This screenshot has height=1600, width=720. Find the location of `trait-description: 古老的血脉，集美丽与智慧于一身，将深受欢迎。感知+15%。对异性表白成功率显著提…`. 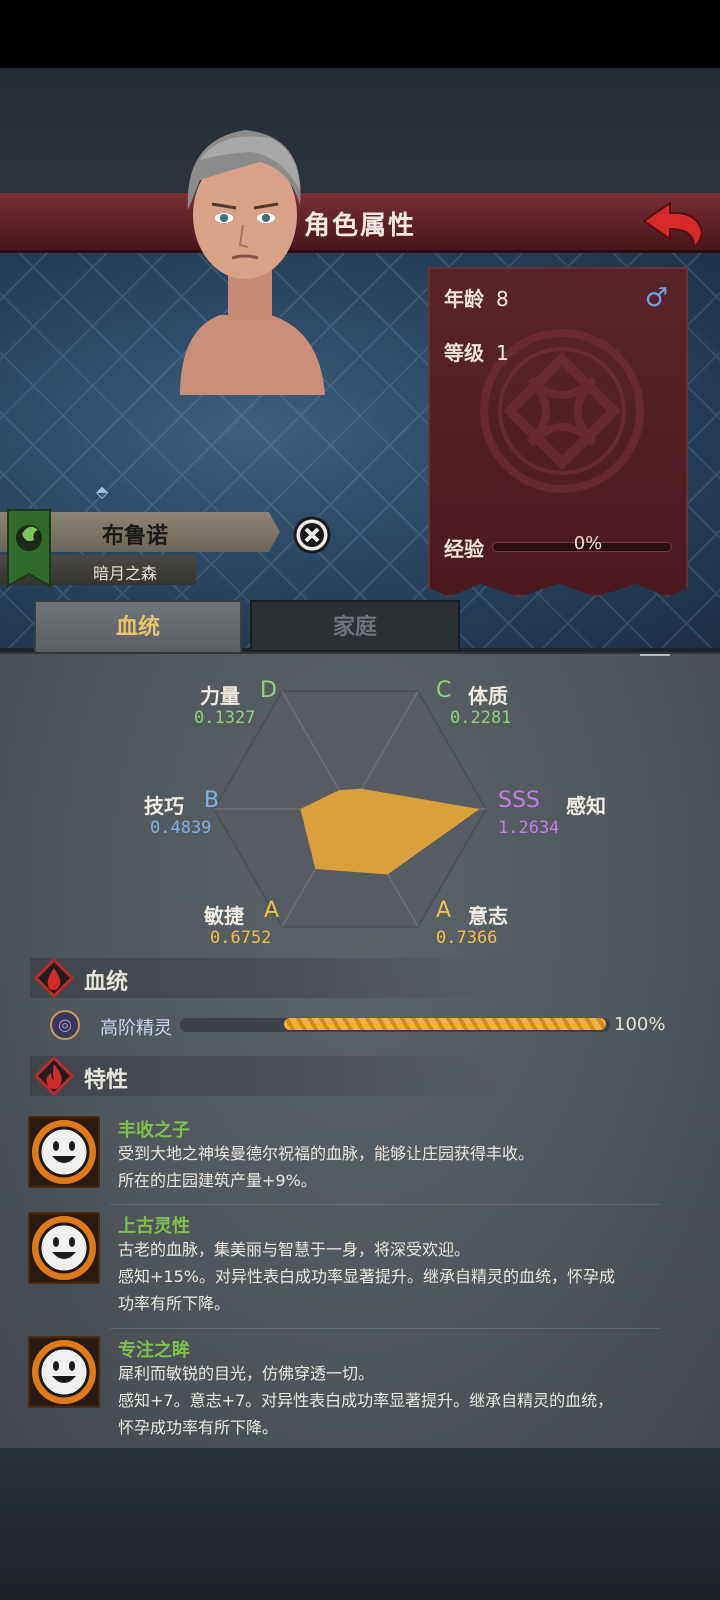

trait-description: 古老的血脉，集美丽与智慧于一身，将深受欢迎。感知+15%。对异性表白成功率显著提… is located at coordinates (408, 1276).